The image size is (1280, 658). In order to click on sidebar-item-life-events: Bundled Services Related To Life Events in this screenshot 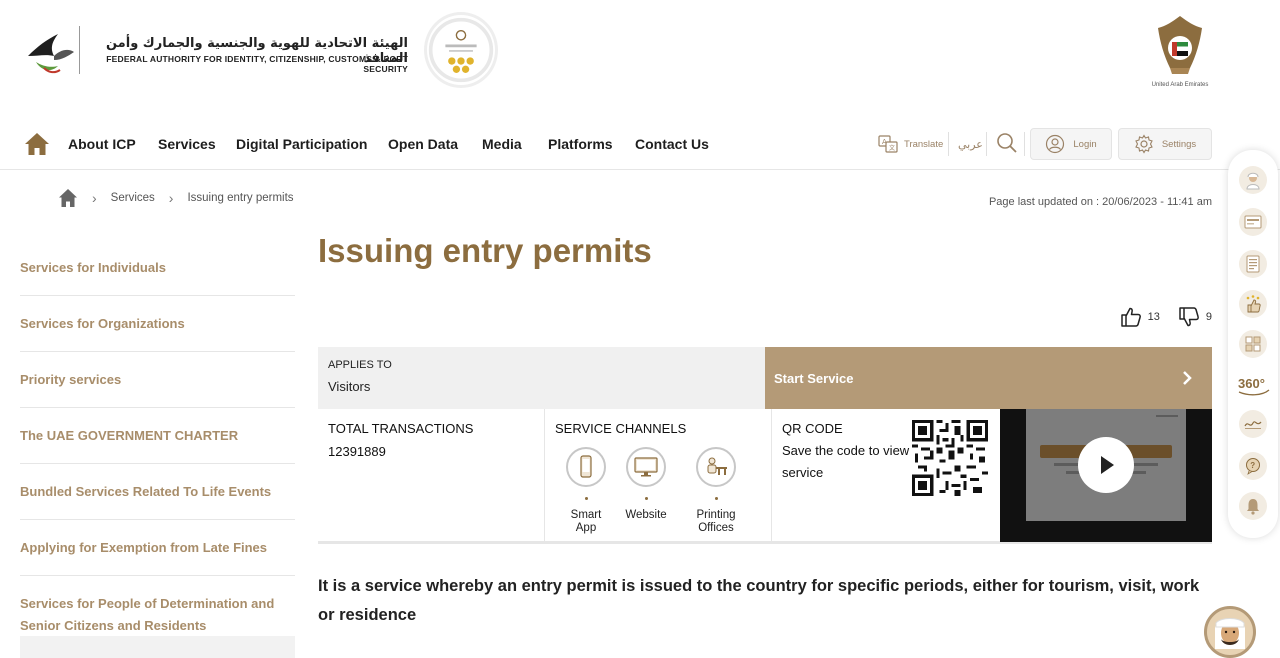, I will do `click(157, 492)`.